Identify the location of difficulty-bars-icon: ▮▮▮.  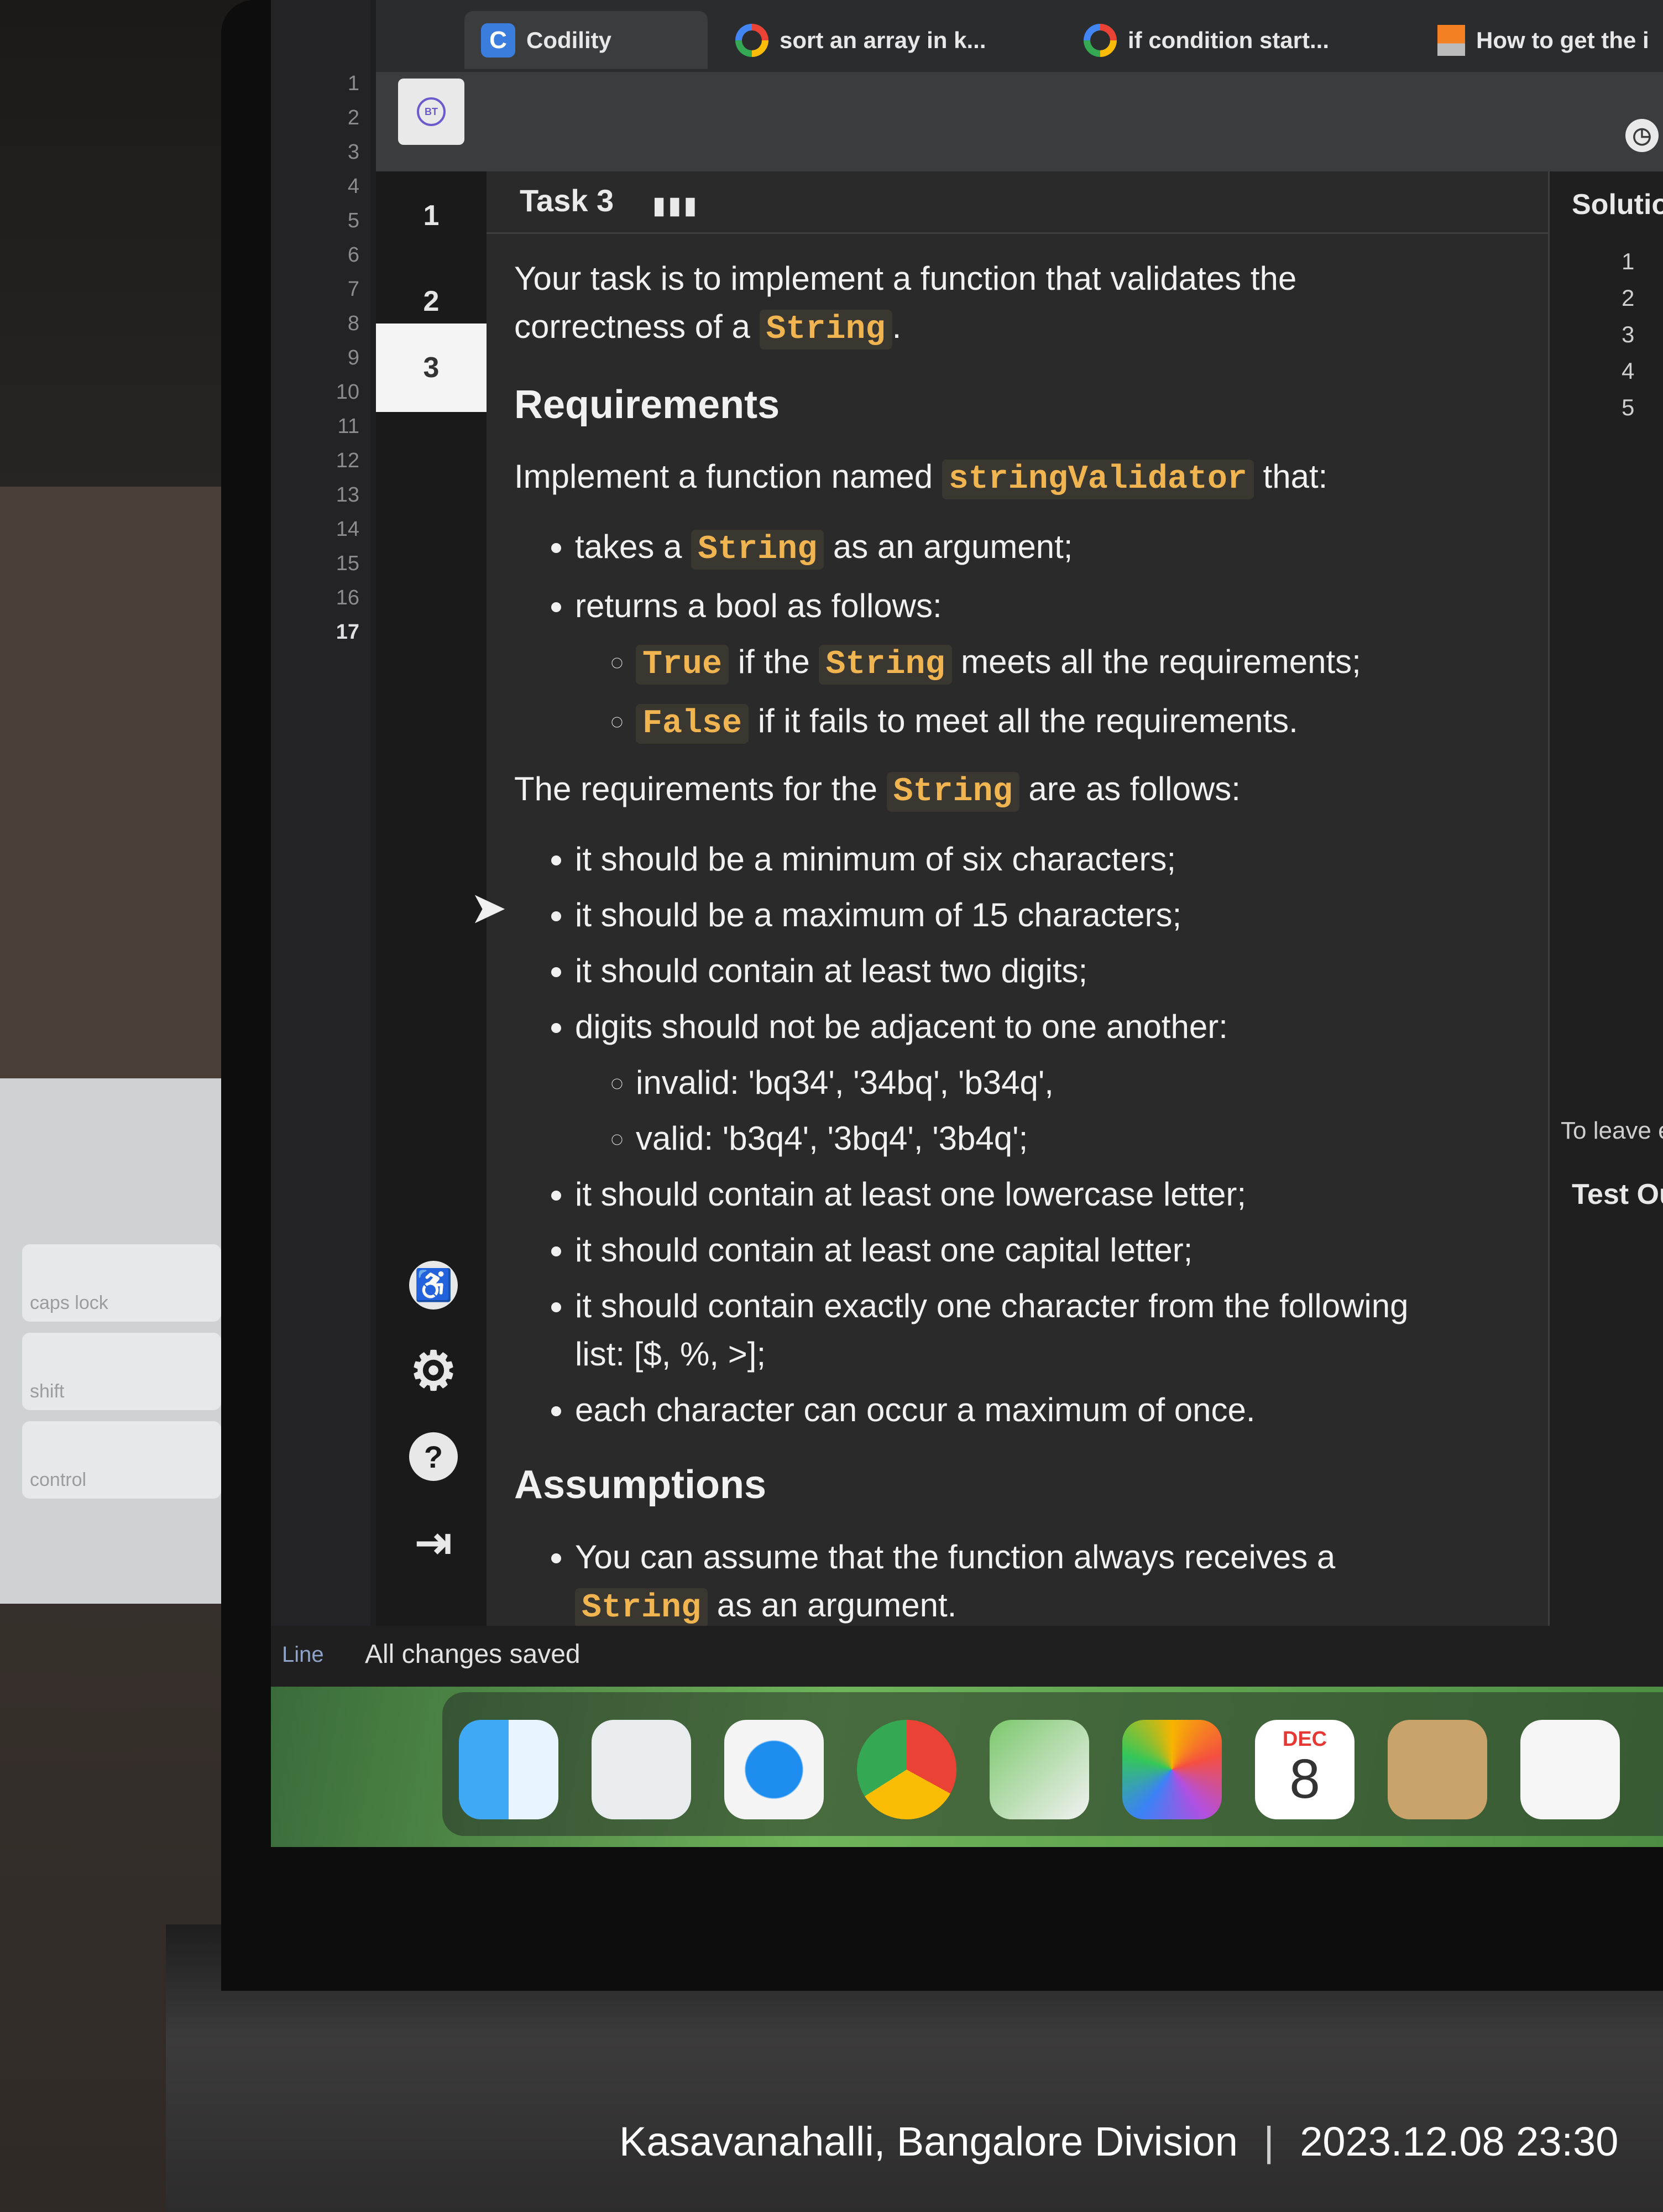
(676, 206).